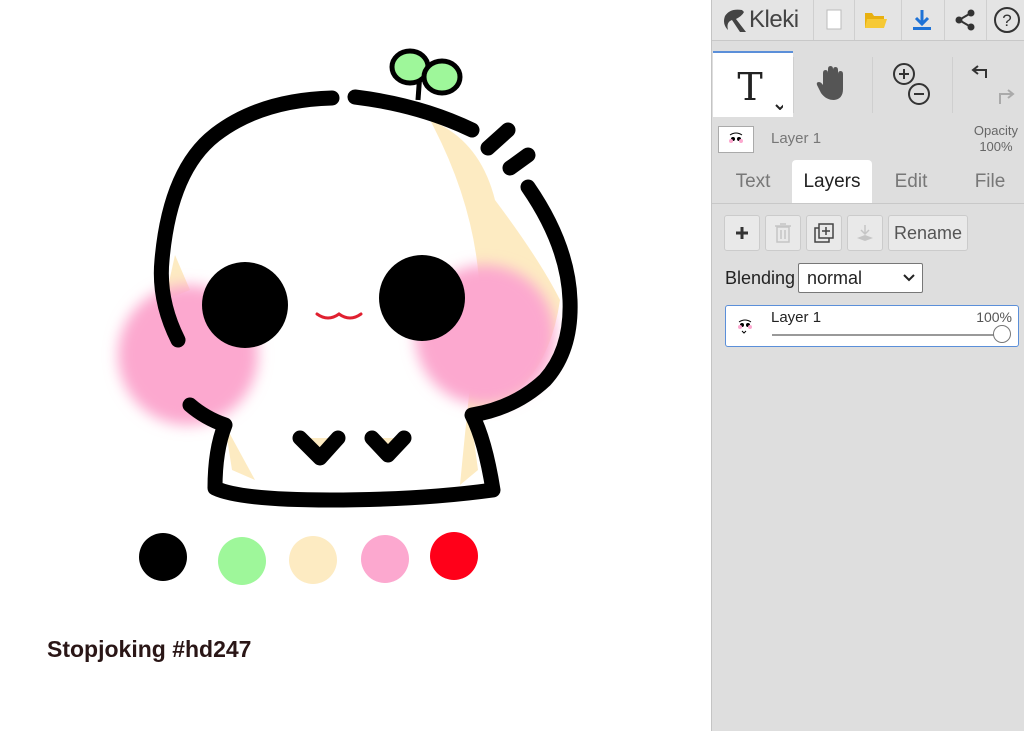 The height and width of the screenshot is (731, 1024). What do you see at coordinates (868, 139) in the screenshot?
I see `current-layer-info: Layer 1 Opacity 100%` at bounding box center [868, 139].